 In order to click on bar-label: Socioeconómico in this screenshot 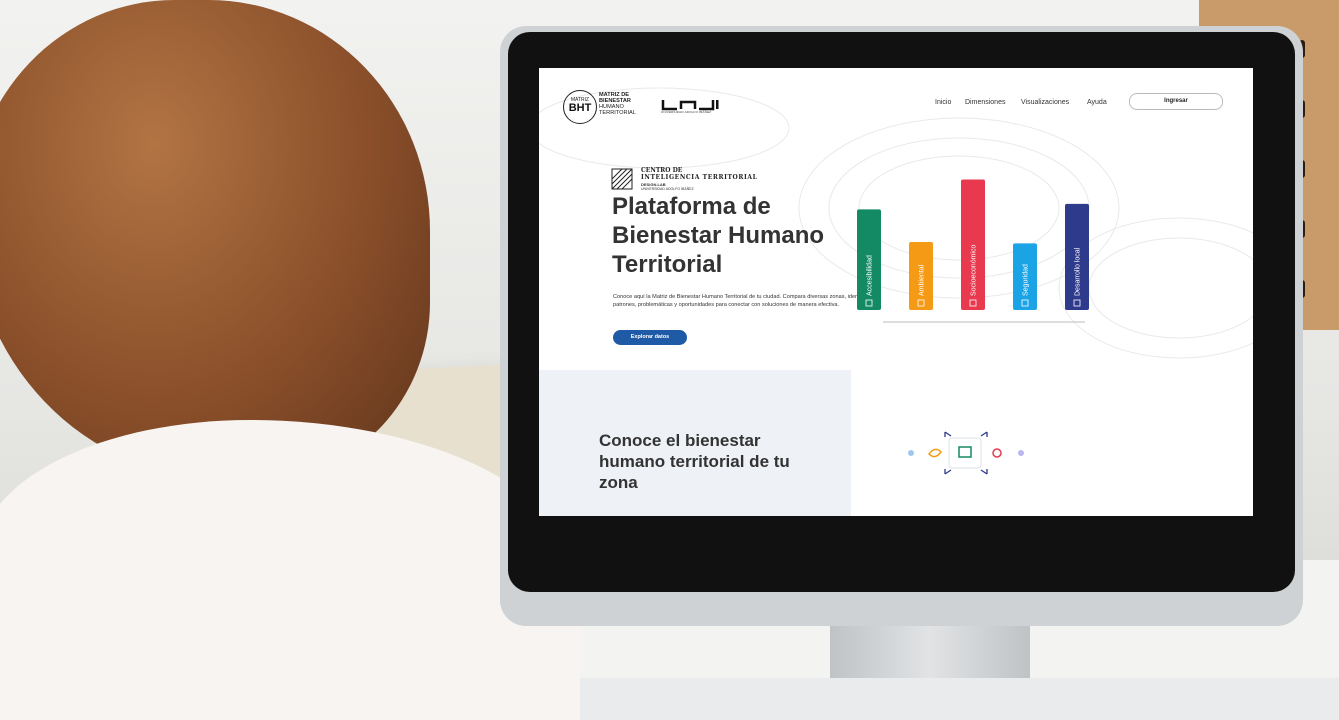, I will do `click(974, 270)`.